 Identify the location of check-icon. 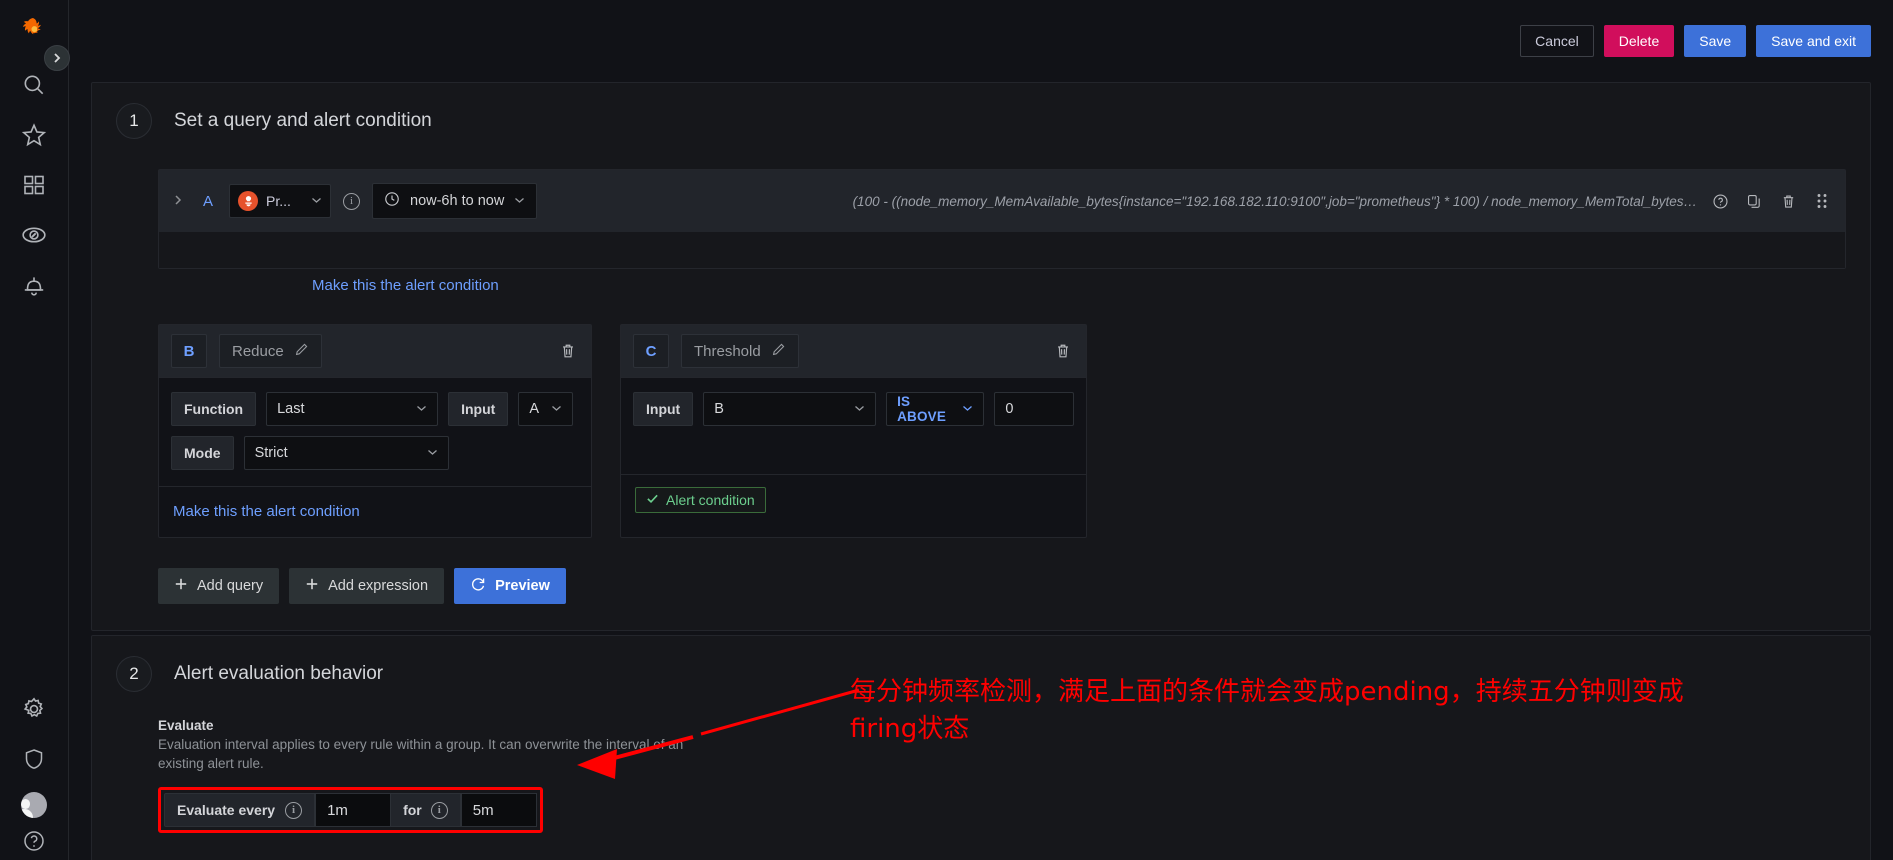
(652, 500).